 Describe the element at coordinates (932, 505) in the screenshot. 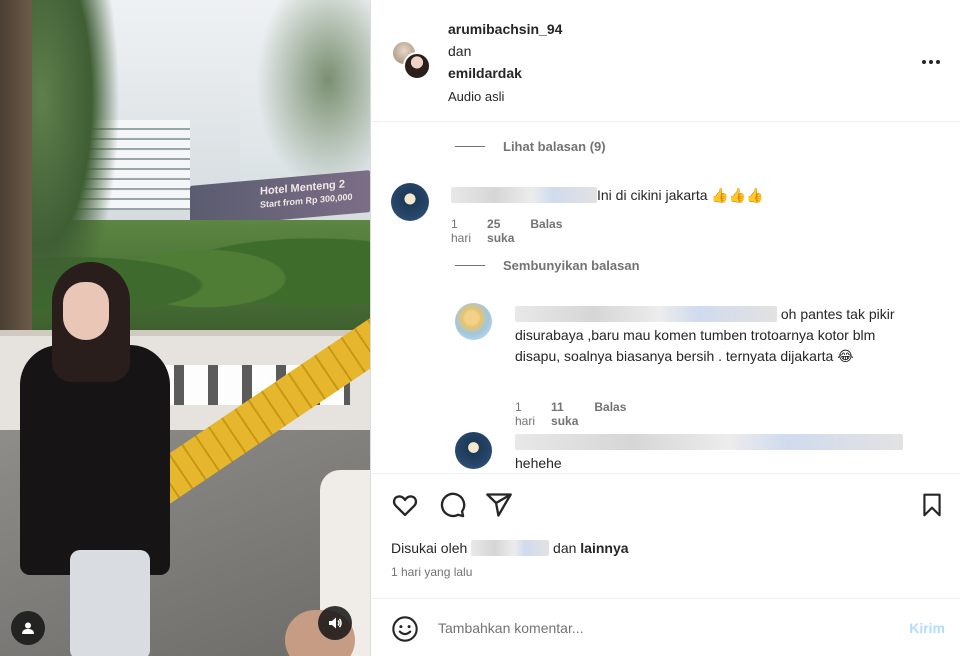

I see `bookmark-icon` at that location.